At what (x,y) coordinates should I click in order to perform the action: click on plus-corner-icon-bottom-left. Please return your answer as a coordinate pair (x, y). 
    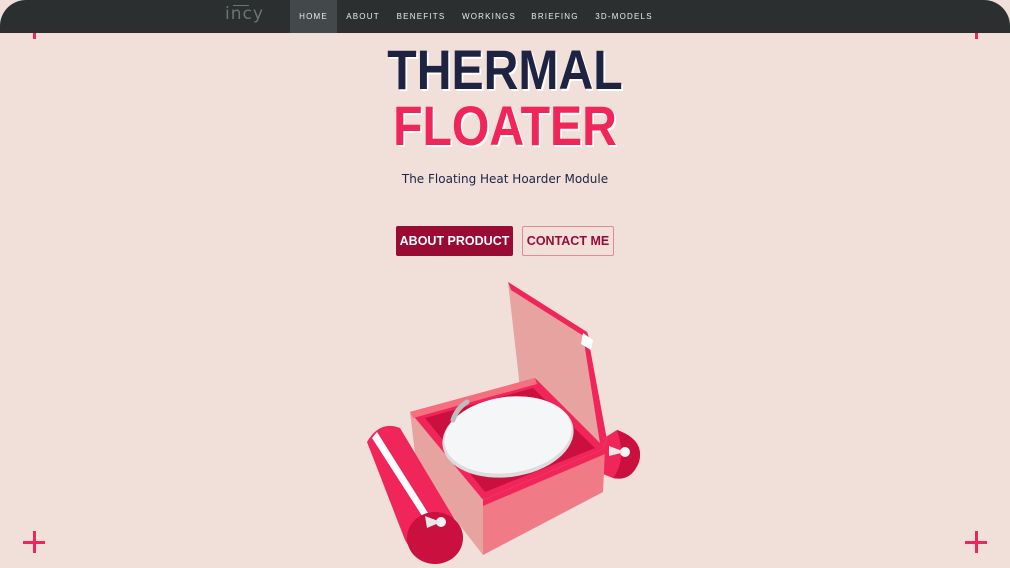
    Looking at the image, I should click on (34, 542).